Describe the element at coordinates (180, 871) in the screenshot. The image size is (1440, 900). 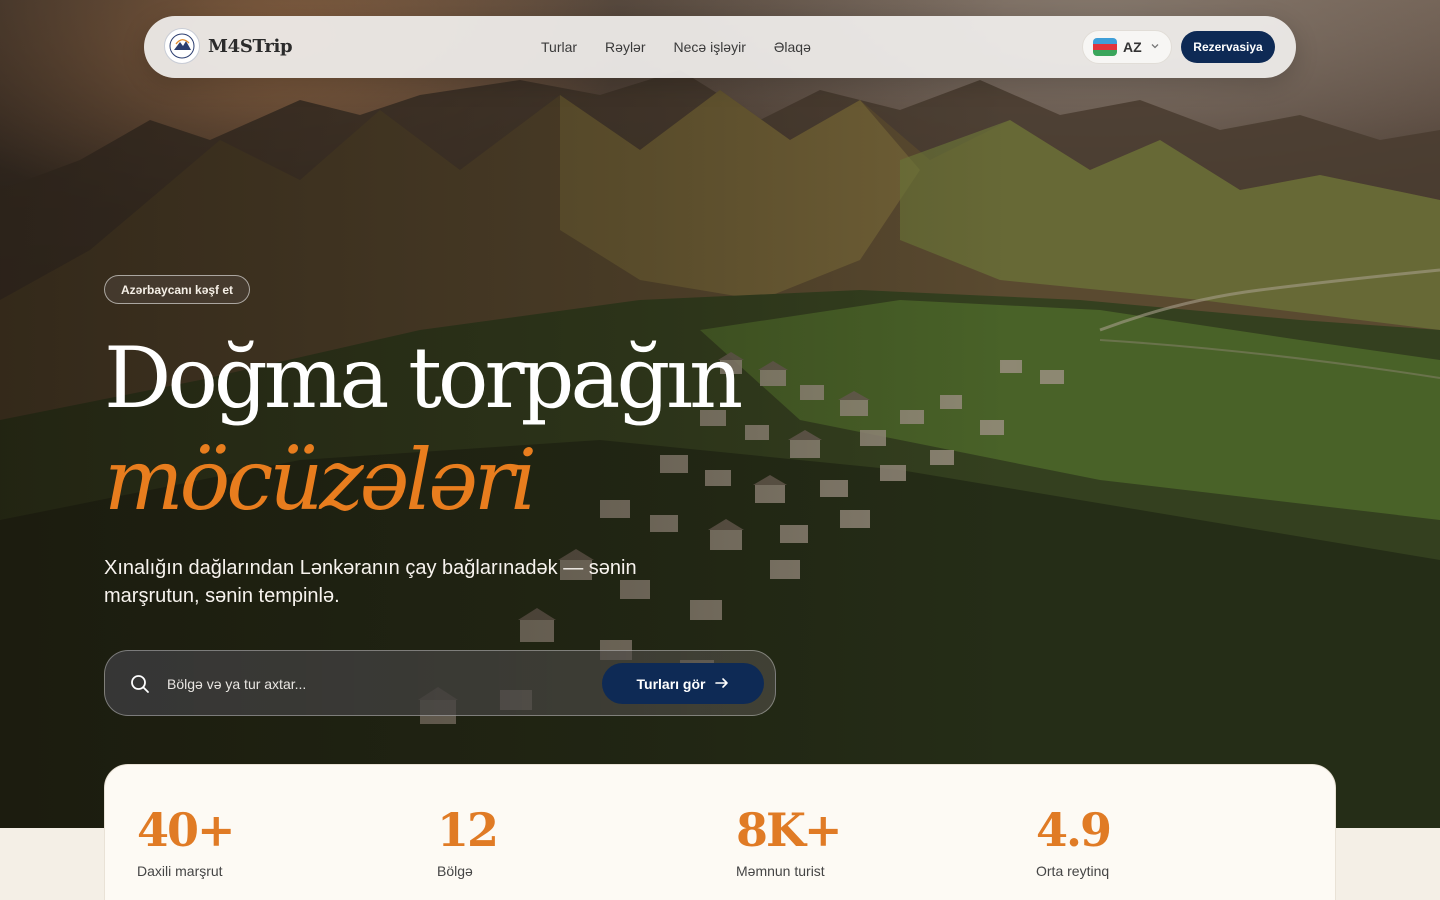
I see `stat-label: Daxili marşrut` at that location.